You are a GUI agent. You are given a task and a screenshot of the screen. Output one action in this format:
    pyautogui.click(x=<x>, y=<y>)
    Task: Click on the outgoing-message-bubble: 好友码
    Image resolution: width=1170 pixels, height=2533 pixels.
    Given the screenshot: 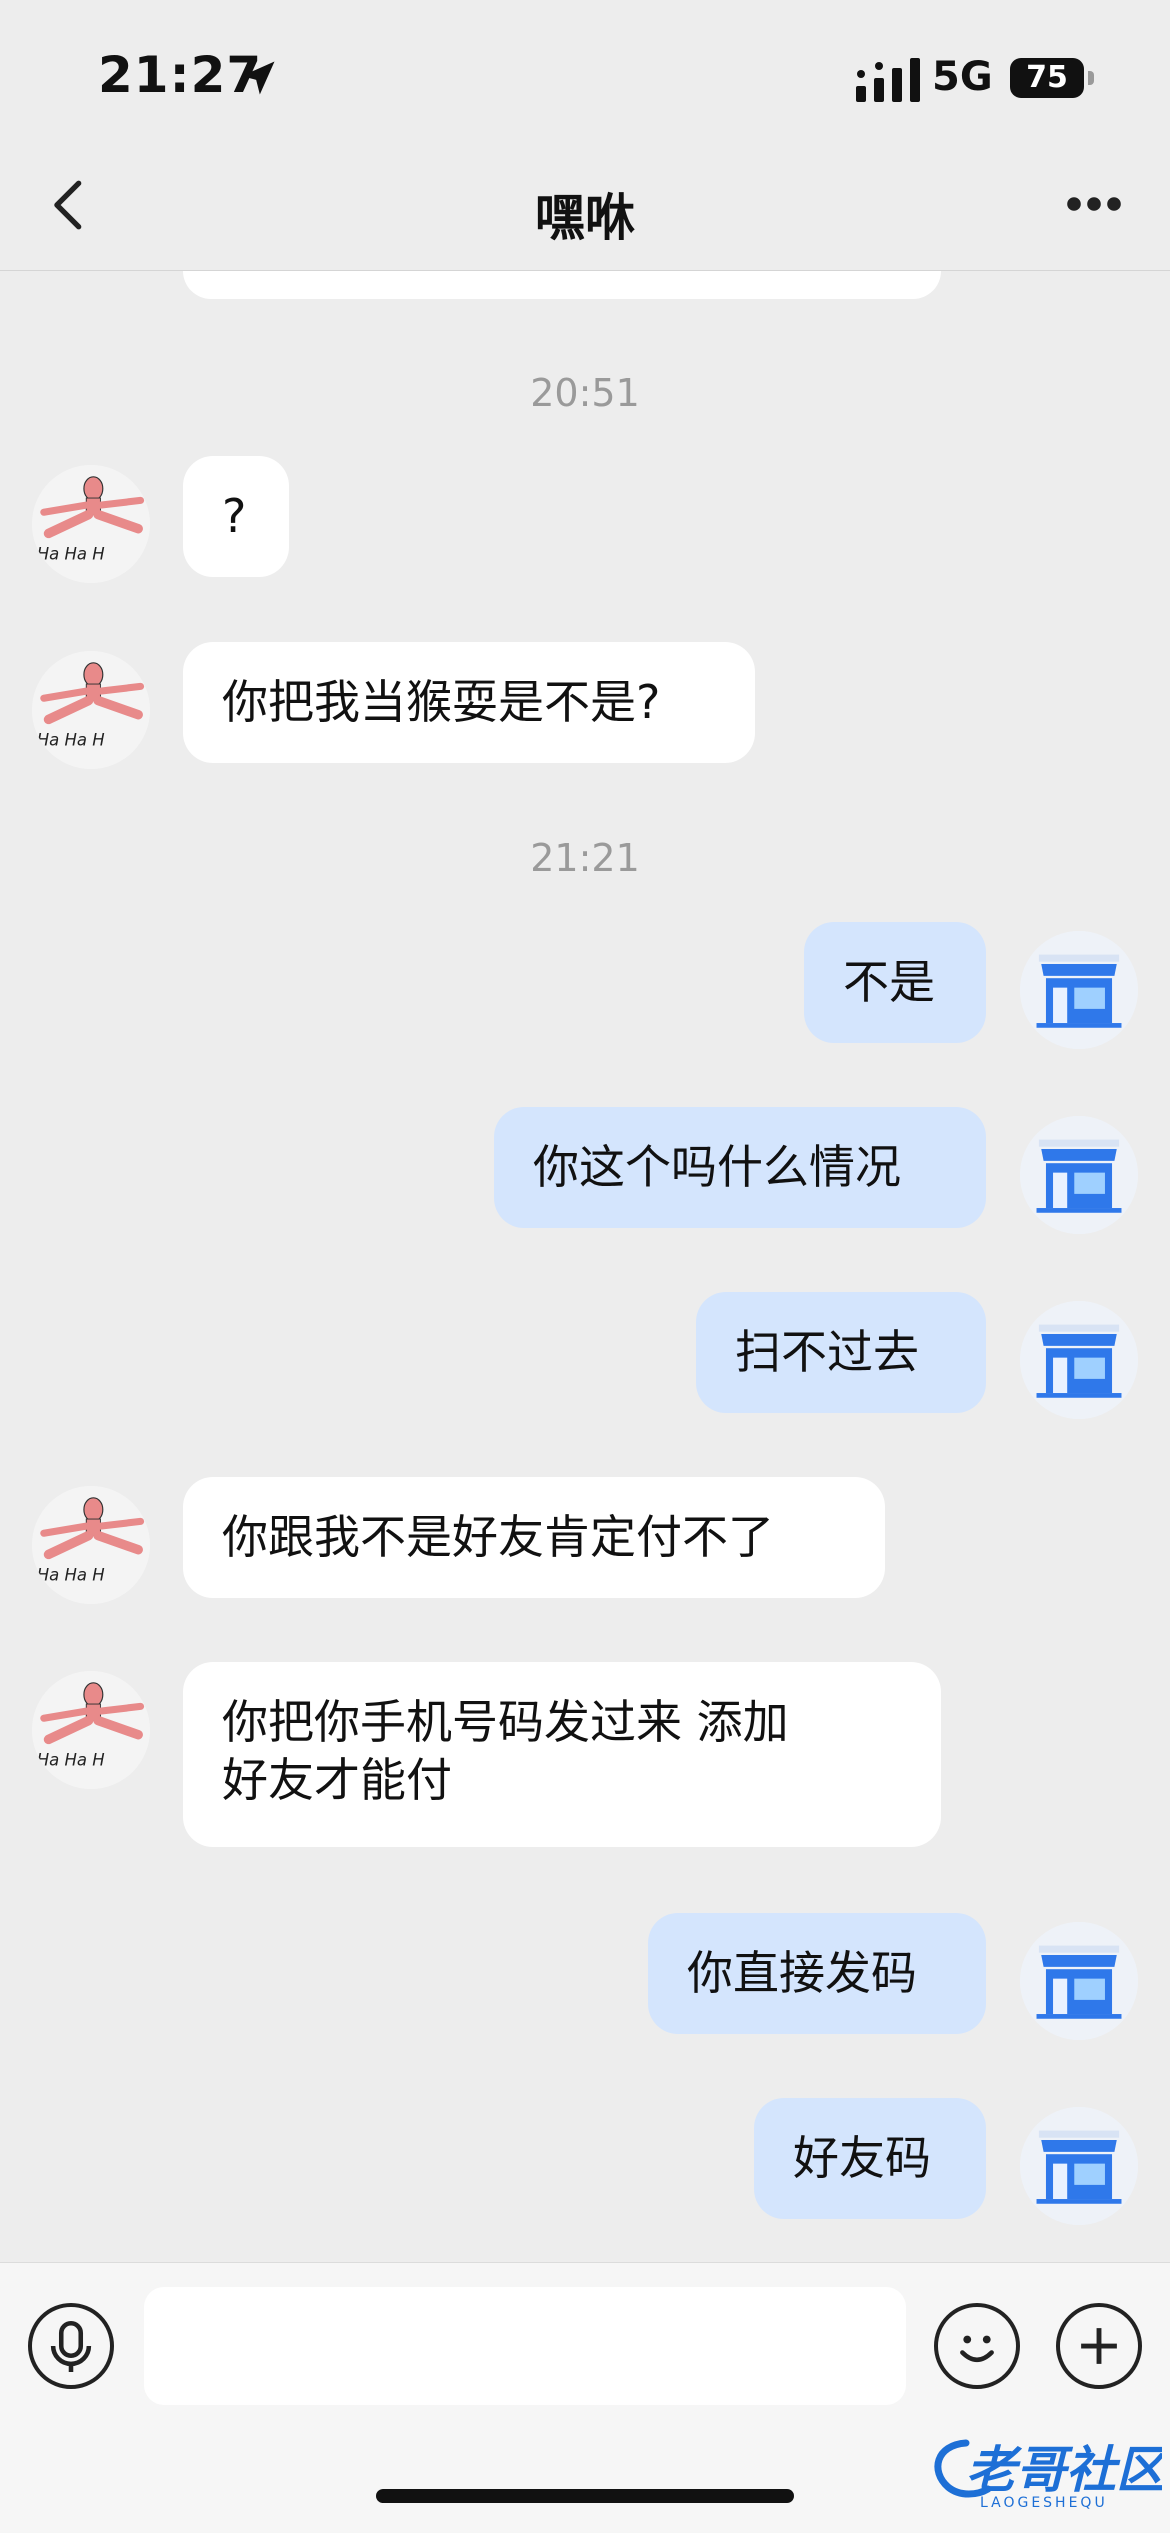 What is the action you would take?
    pyautogui.click(x=870, y=2158)
    